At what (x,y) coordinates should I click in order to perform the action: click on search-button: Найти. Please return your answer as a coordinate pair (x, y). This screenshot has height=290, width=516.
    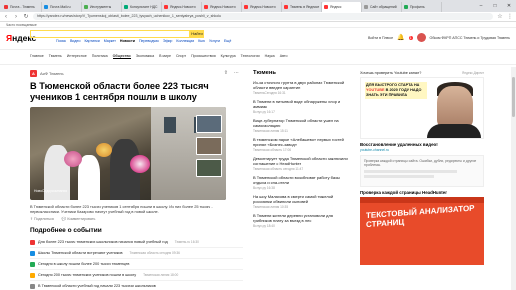
    Looking at the image, I should click on (197, 34).